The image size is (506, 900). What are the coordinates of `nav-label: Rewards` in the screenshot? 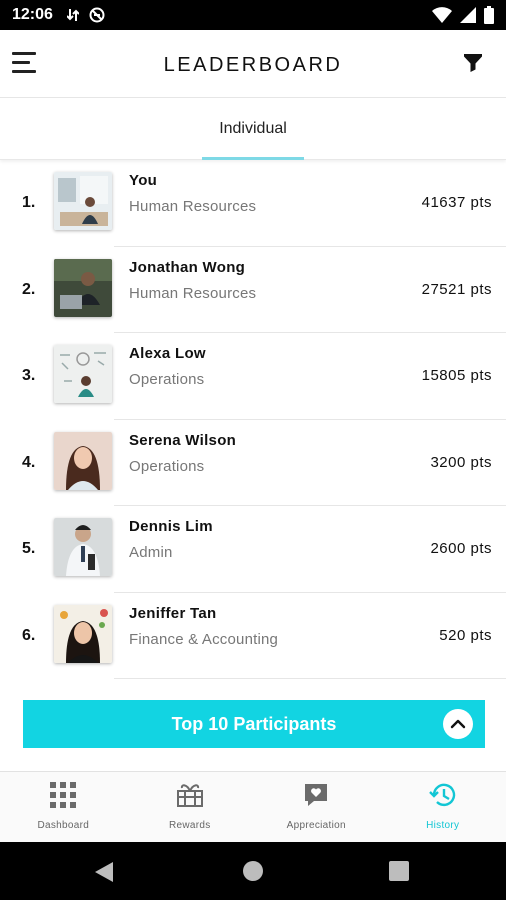 It's located at (189, 825).